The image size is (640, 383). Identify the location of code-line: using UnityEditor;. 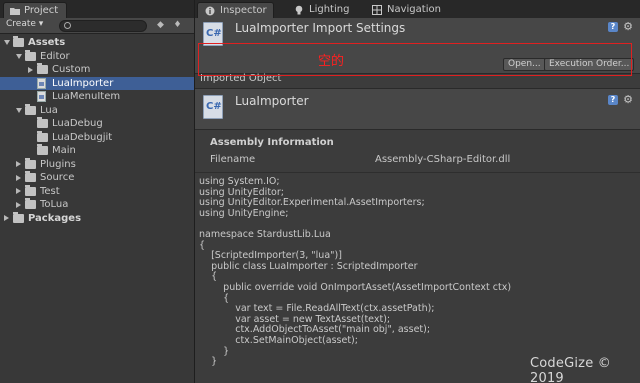
(241, 192).